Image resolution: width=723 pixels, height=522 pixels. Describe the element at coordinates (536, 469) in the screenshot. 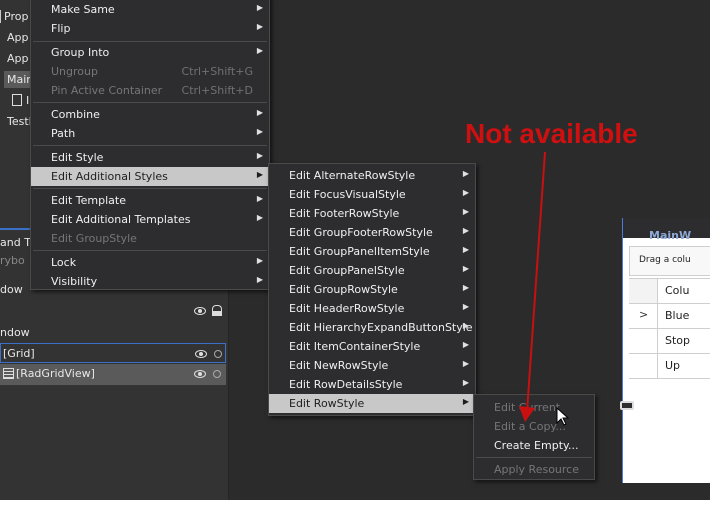

I see `submenu-item-apply-resource: Apply Resource` at that location.